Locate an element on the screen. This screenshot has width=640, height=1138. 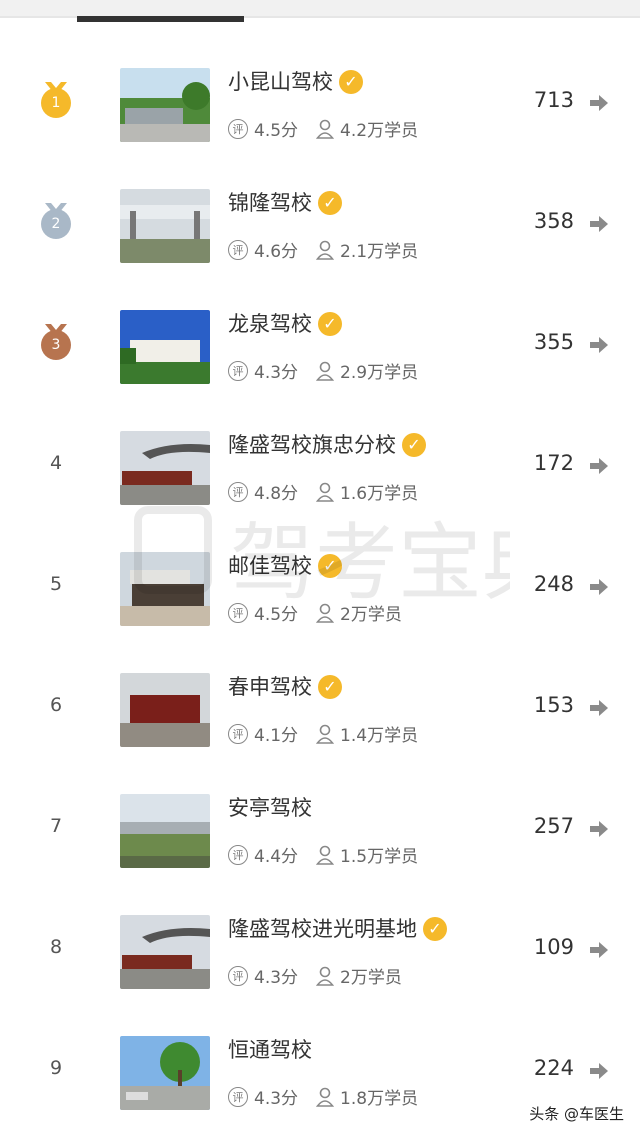
rank-number: 8 is located at coordinates (56, 947).